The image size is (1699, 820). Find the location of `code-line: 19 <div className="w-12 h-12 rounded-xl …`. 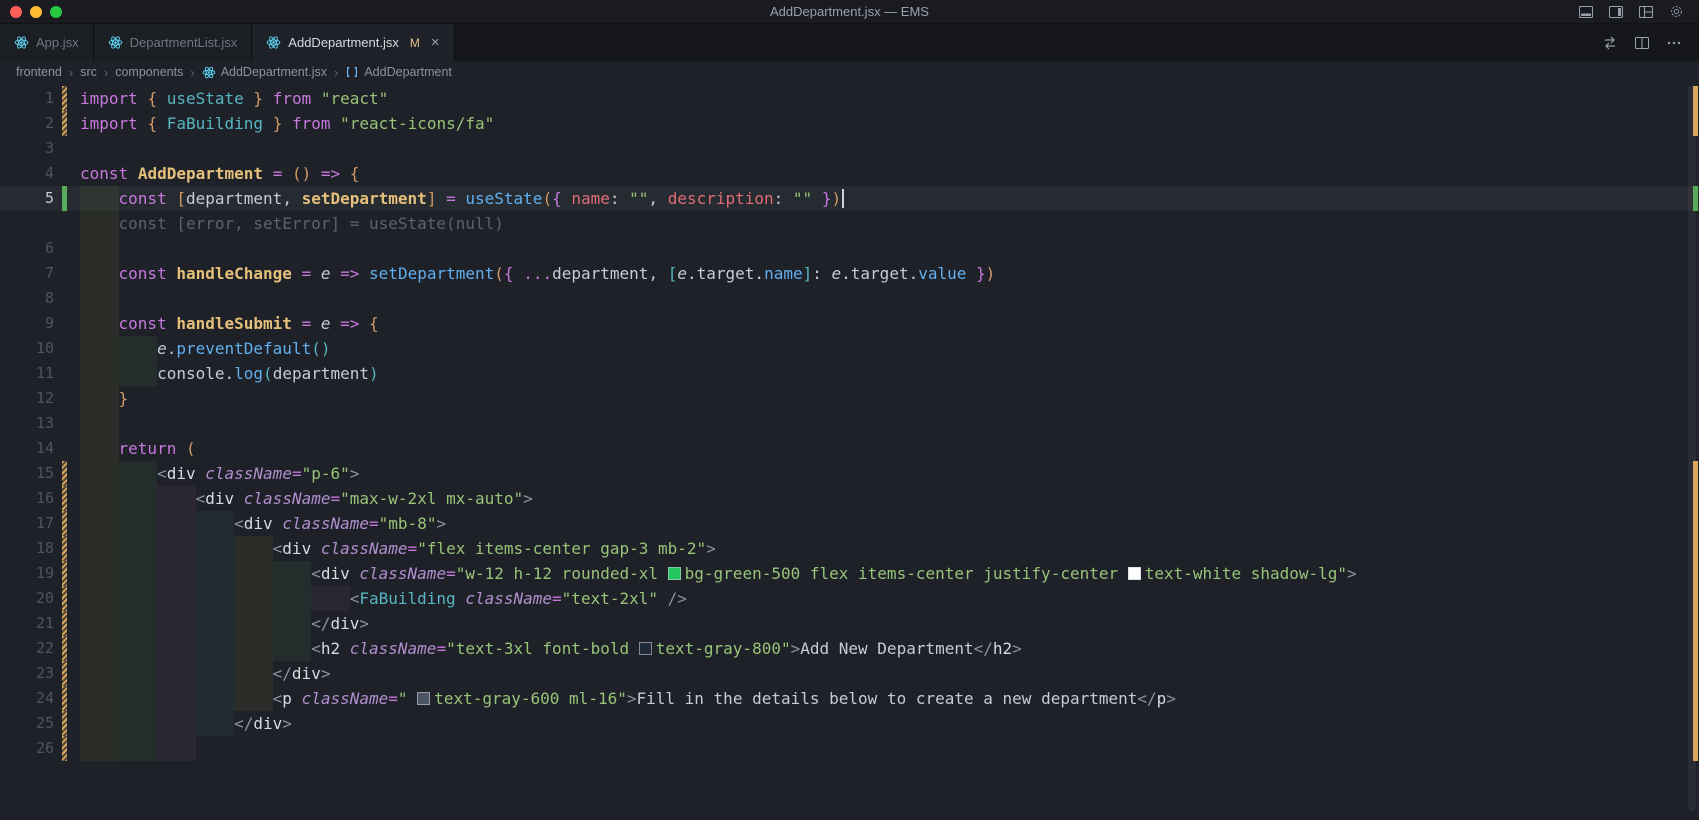

code-line: 19 <div className="w-12 h-12 rounded-xl … is located at coordinates (849, 573).